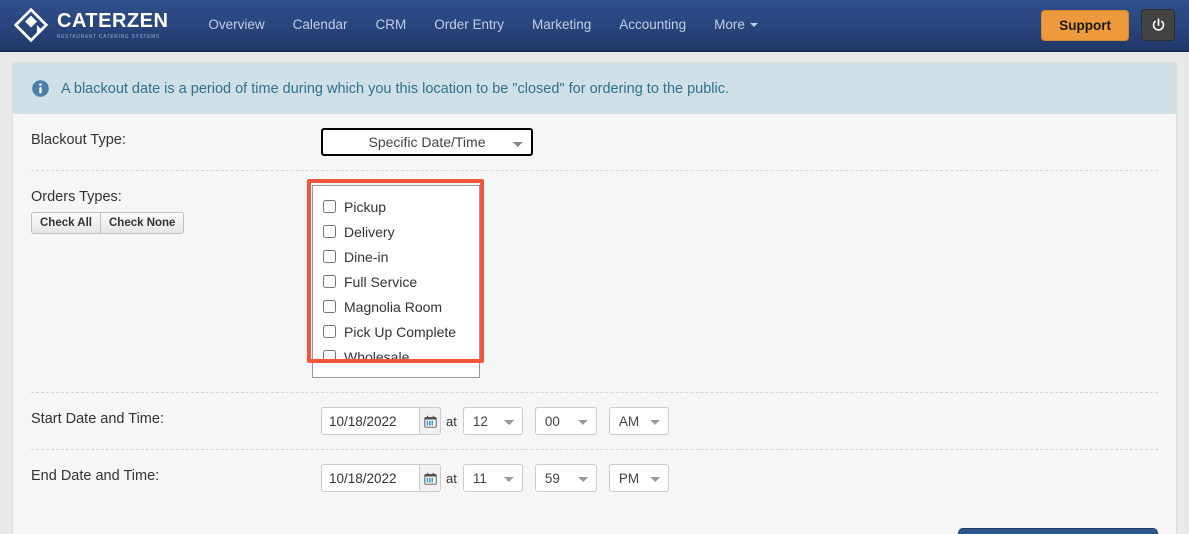 This screenshot has width=1189, height=534. I want to click on end-at-text: at, so click(451, 478).